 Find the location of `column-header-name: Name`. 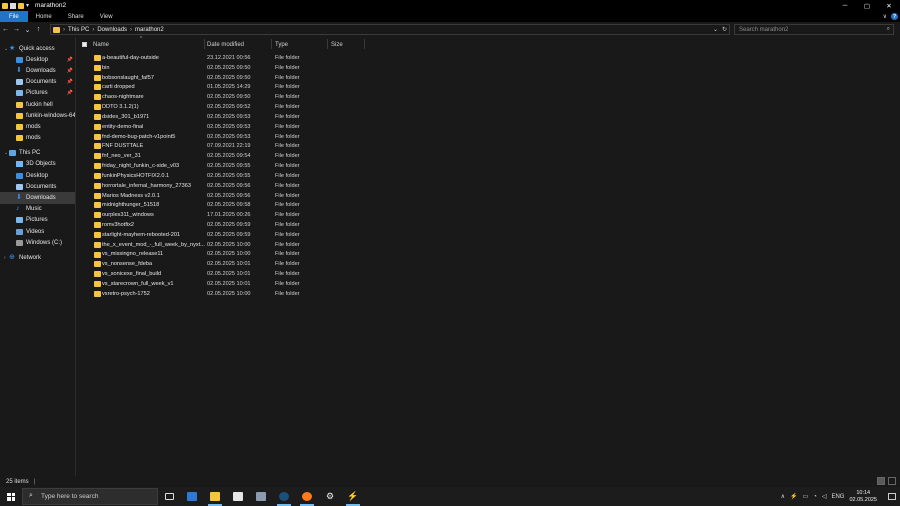

column-header-name: Name is located at coordinates (148, 45).